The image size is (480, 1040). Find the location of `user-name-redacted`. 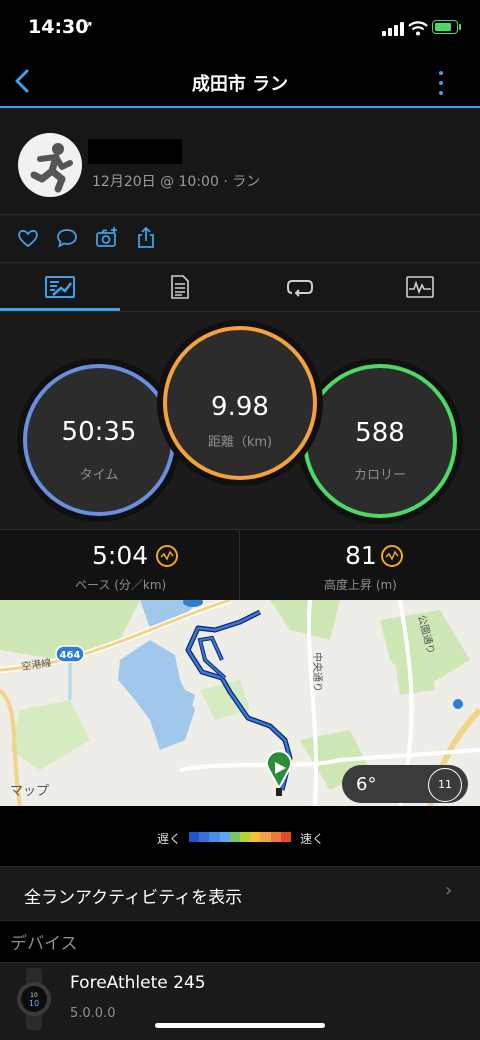

user-name-redacted is located at coordinates (135, 151).